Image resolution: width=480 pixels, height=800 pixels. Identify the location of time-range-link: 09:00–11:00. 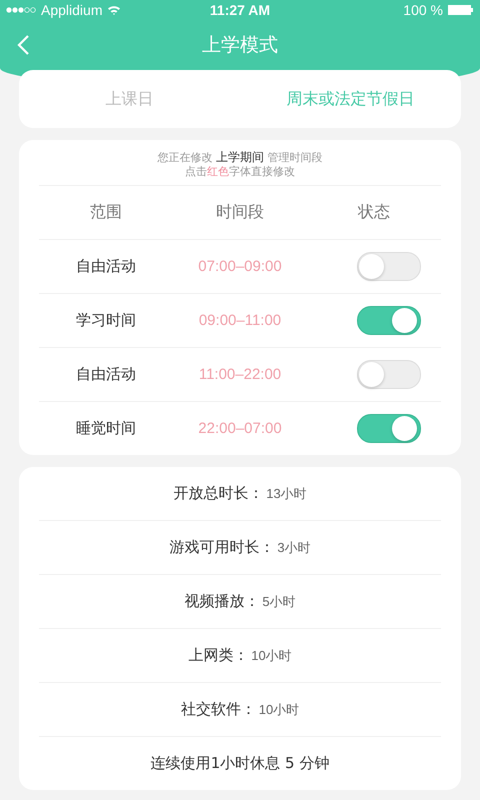
(240, 320).